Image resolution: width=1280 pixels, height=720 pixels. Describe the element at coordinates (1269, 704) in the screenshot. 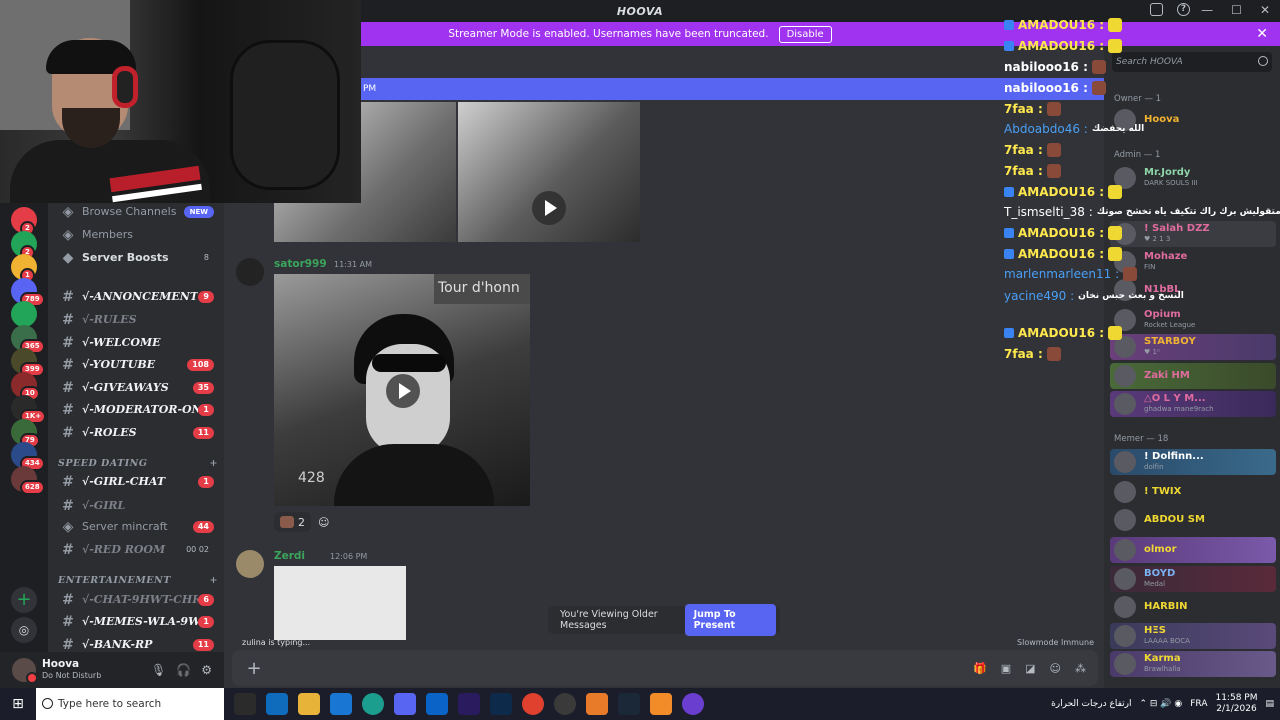

I see `notifications-icon: ▤` at that location.